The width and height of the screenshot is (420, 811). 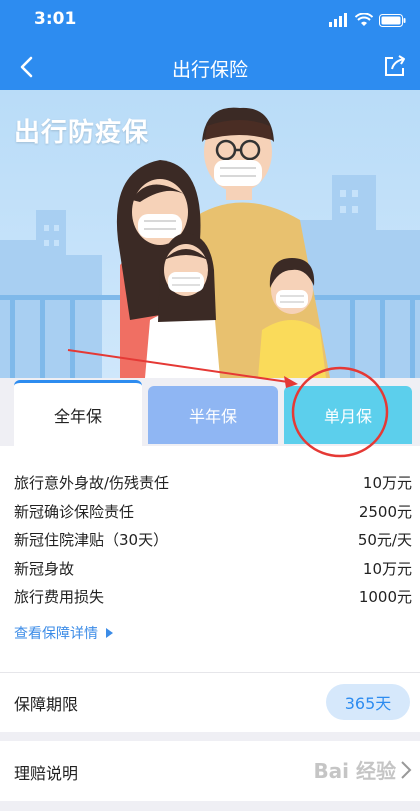 I want to click on signal-icon, so click(x=338, y=20).